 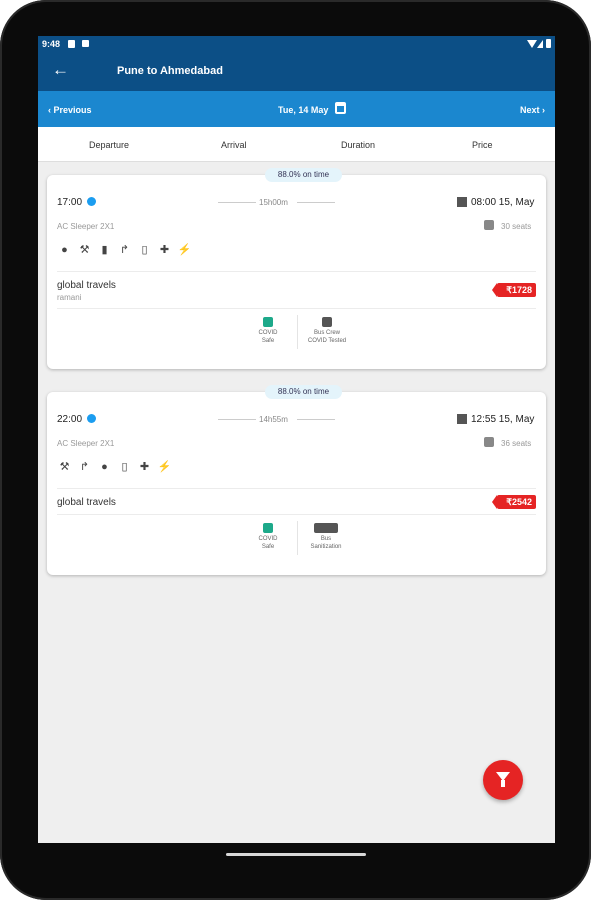 I want to click on date-bar: ‹ Previous Tue, 14 May Next ›, so click(x=296, y=109).